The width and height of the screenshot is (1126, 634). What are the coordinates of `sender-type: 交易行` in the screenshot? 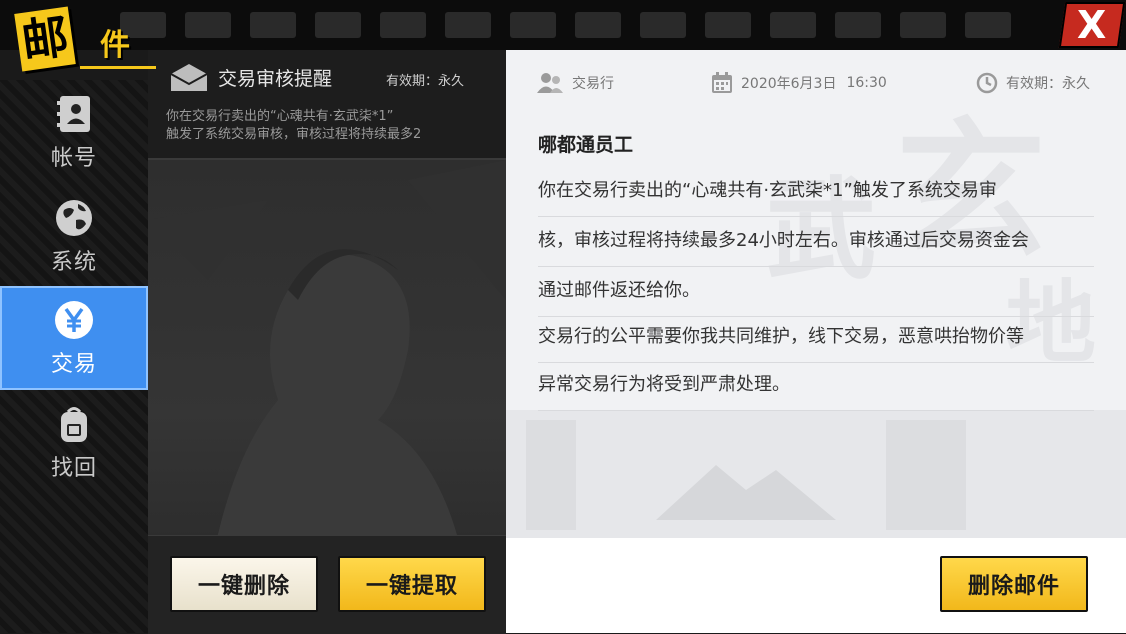 It's located at (593, 84).